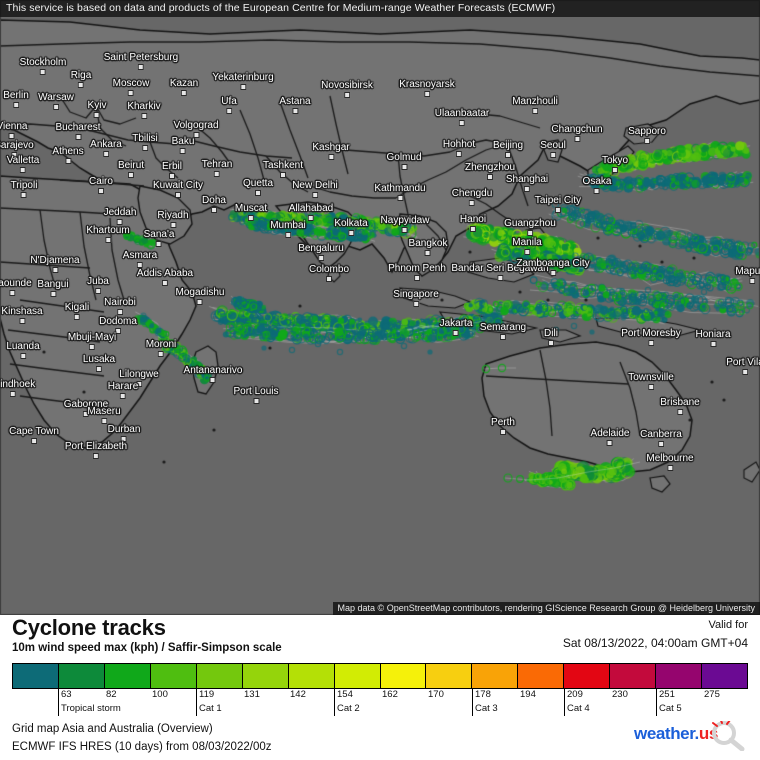 The image size is (760, 760). I want to click on color-scale-bar, so click(380, 676).